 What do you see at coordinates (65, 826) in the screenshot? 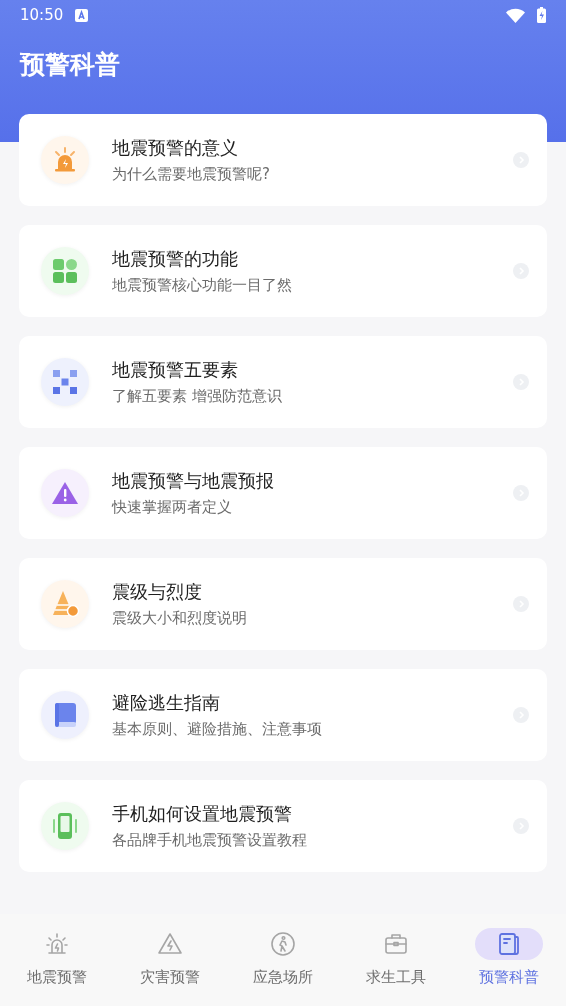
I see `vibrating-phone-icon` at bounding box center [65, 826].